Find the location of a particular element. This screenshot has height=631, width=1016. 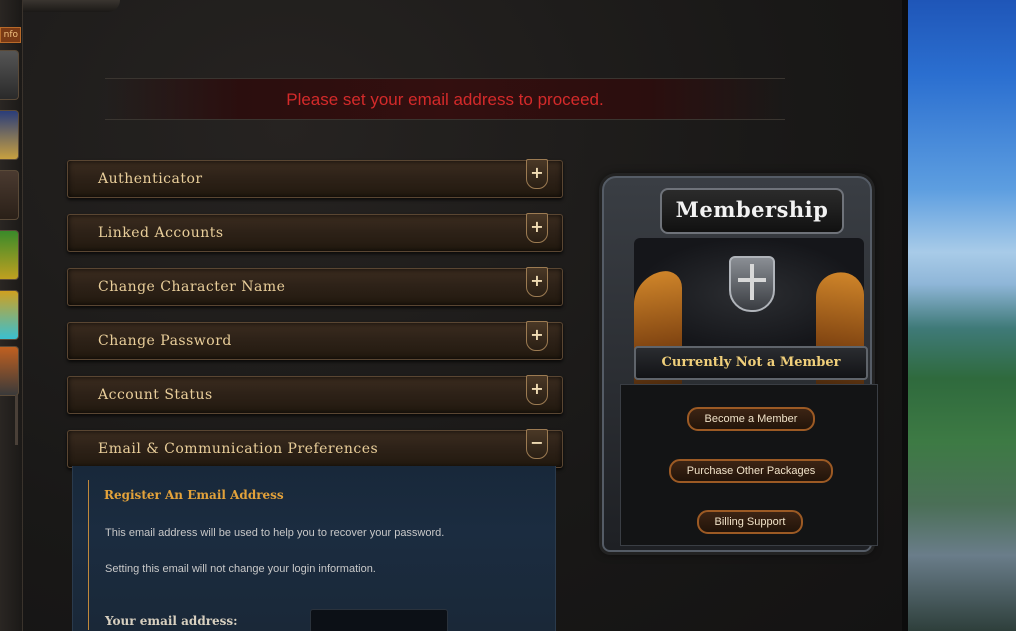

email-input is located at coordinates (379, 620).